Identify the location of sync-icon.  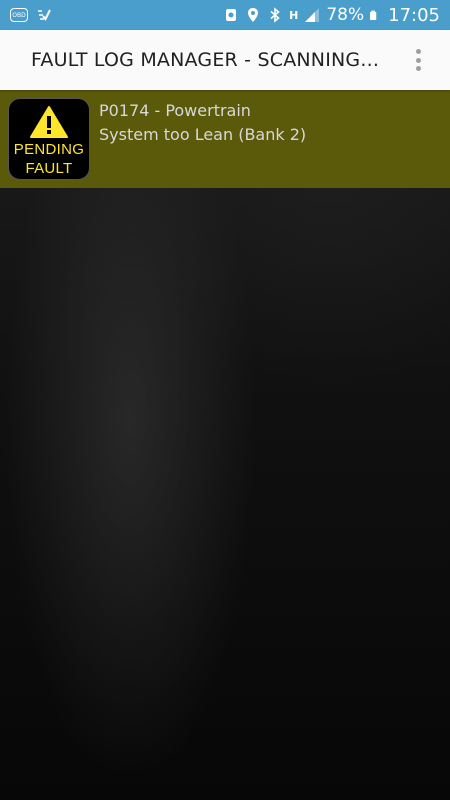
(231, 15).